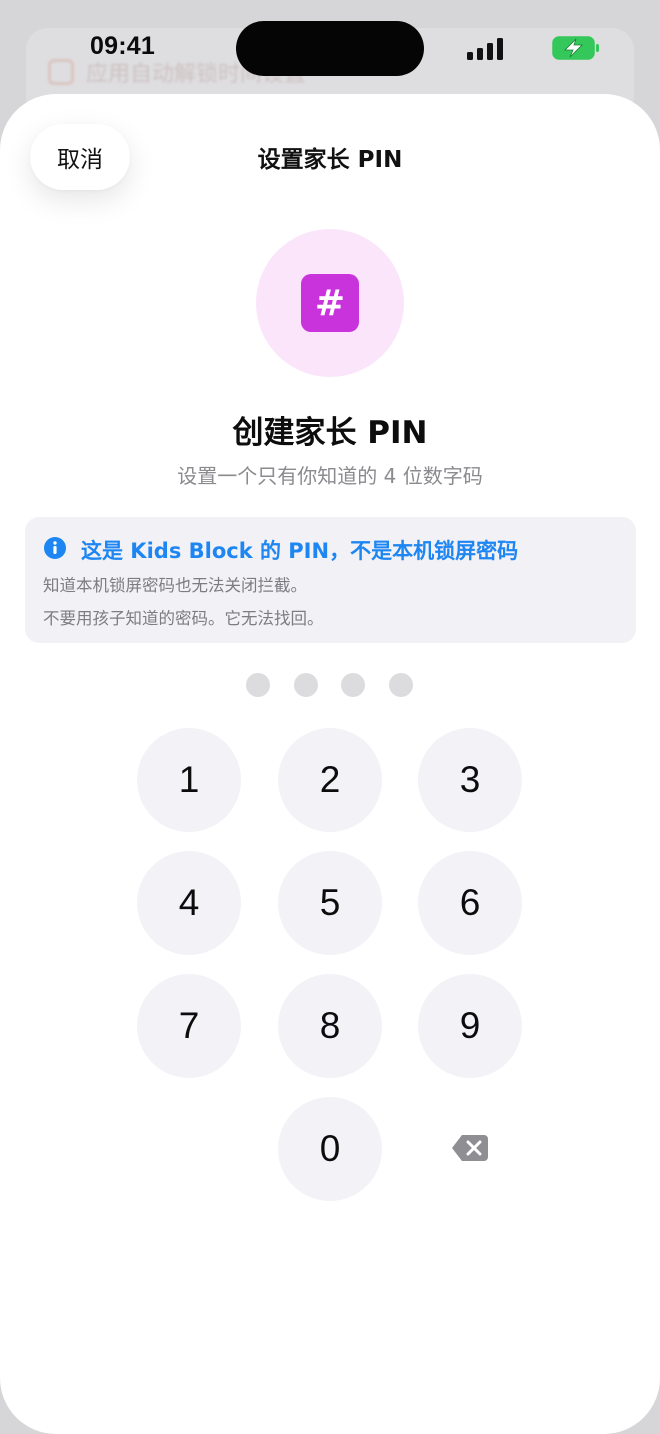  I want to click on keypad-key-2: 2, so click(330, 780).